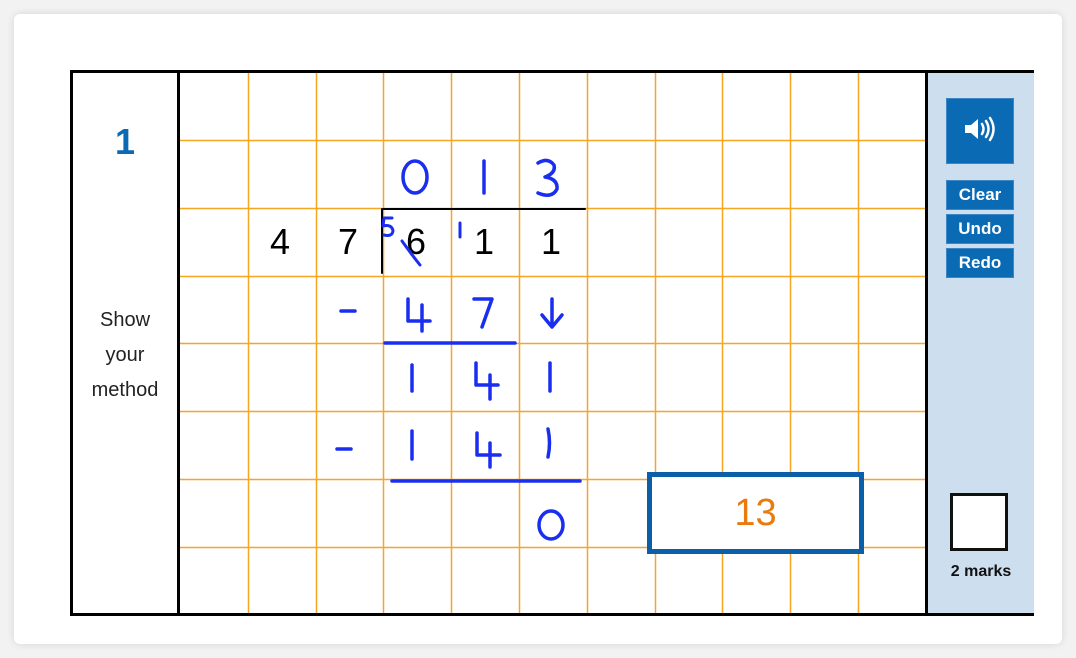 This screenshot has height=658, width=1076. I want to click on speaker-icon, so click(980, 131).